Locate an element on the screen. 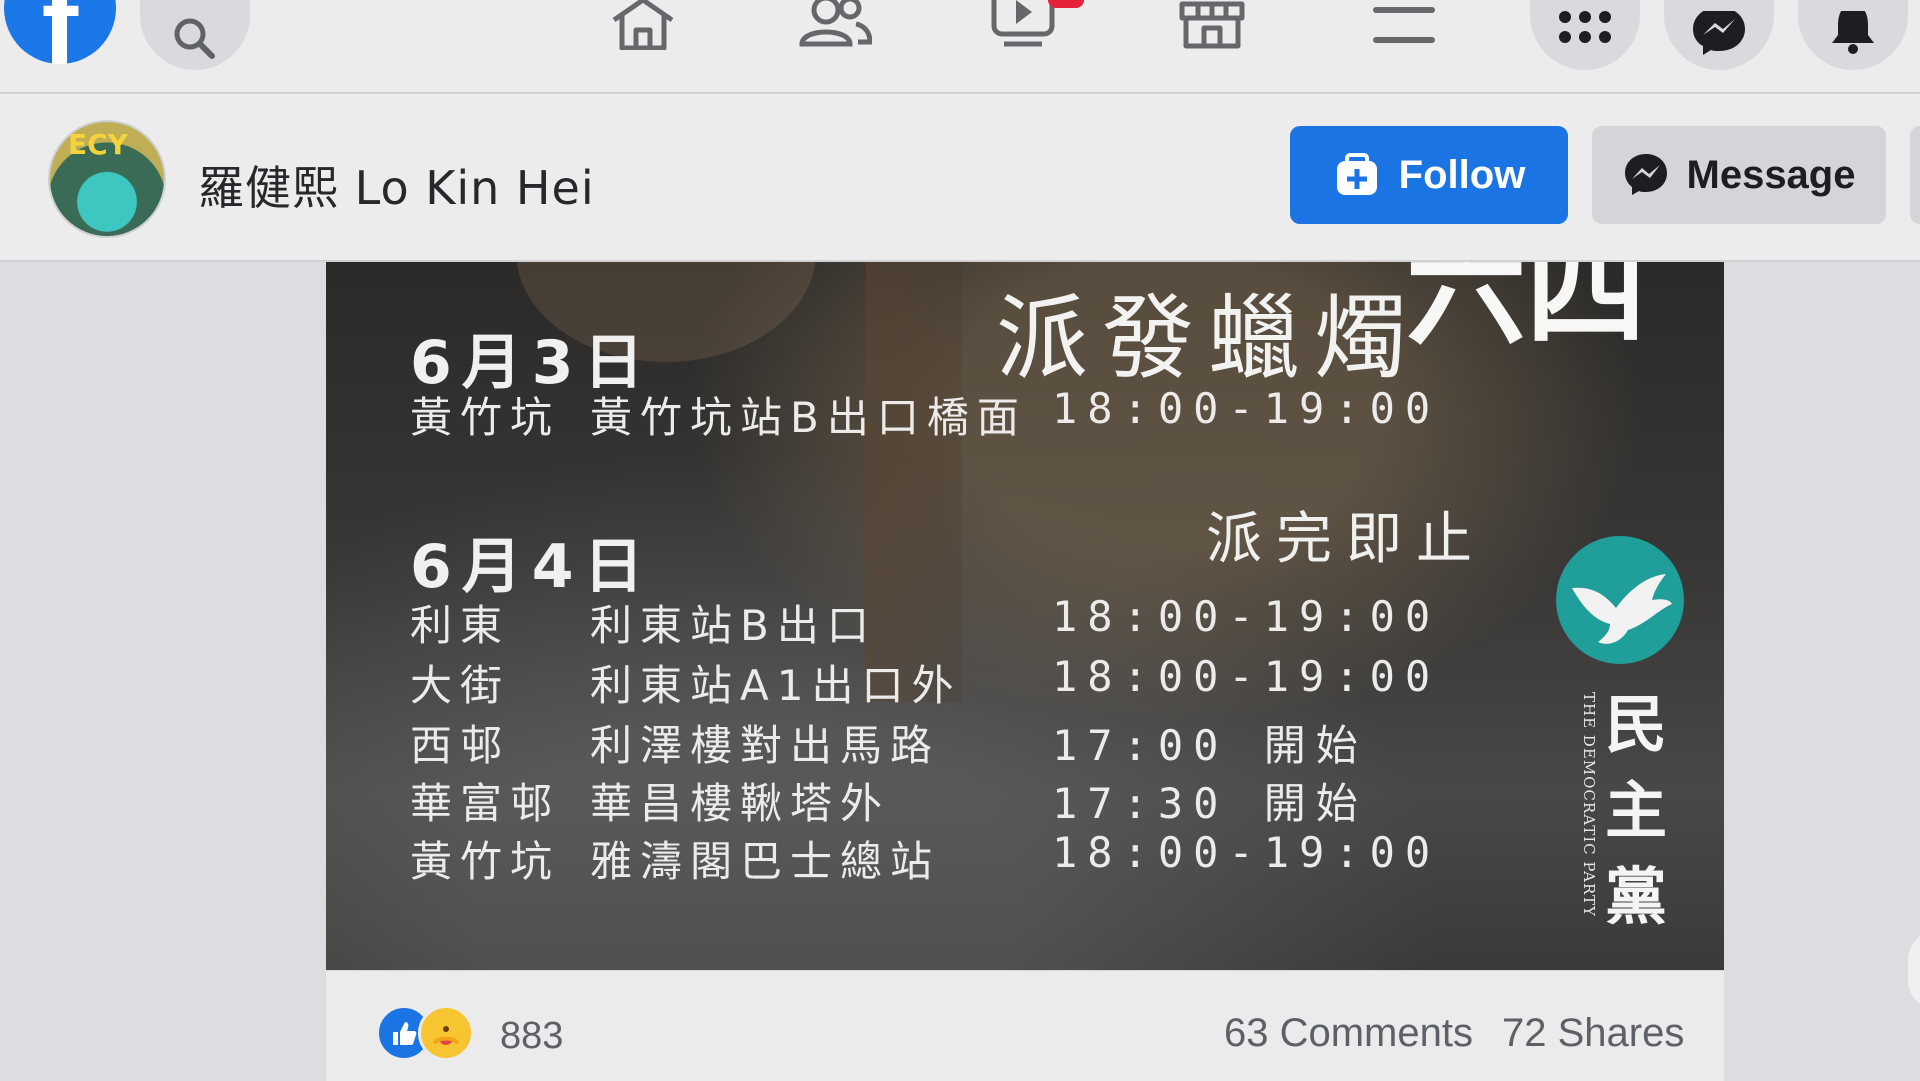  poster-schedule-row: 黃竹坑 黃竹坑站B出口橋面 18:00-19:00 is located at coordinates (960, 413).